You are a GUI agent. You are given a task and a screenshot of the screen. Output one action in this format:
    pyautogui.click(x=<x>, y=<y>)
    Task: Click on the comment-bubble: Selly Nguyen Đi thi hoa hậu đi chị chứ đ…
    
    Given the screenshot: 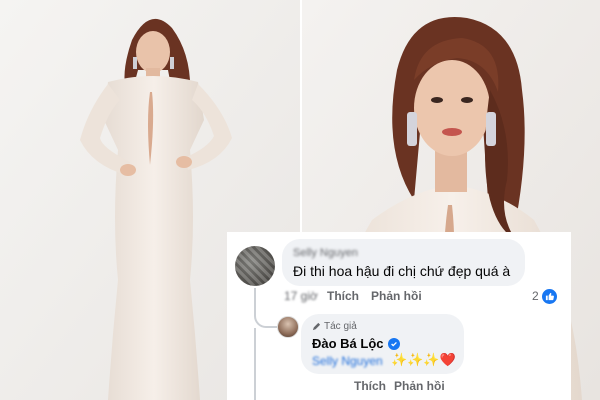 What is the action you would take?
    pyautogui.click(x=403, y=262)
    